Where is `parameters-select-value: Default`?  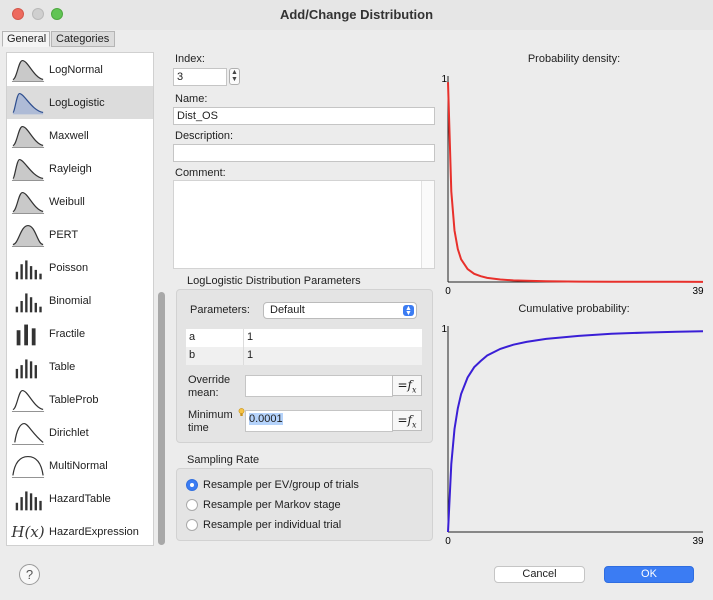 parameters-select-value: Default is located at coordinates (287, 310).